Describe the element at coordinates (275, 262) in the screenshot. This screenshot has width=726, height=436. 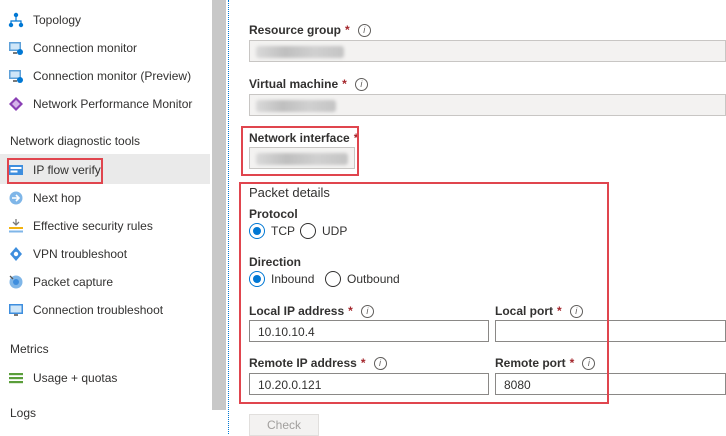
I see `direction-label: Direction` at that location.